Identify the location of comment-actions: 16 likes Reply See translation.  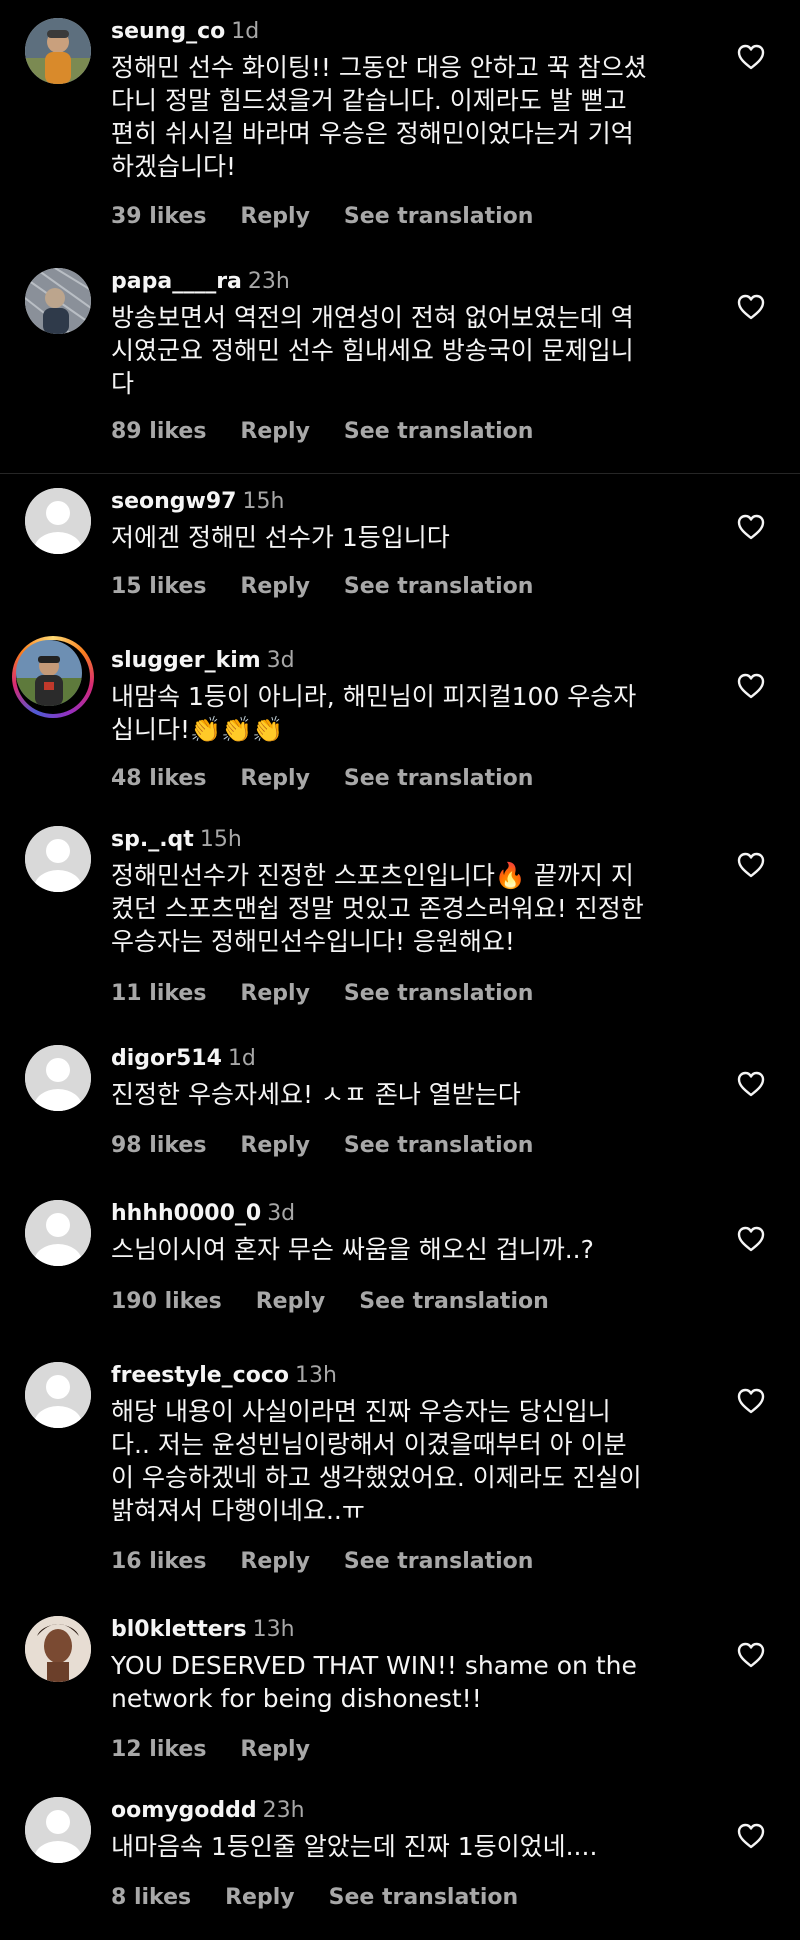
(322, 1562).